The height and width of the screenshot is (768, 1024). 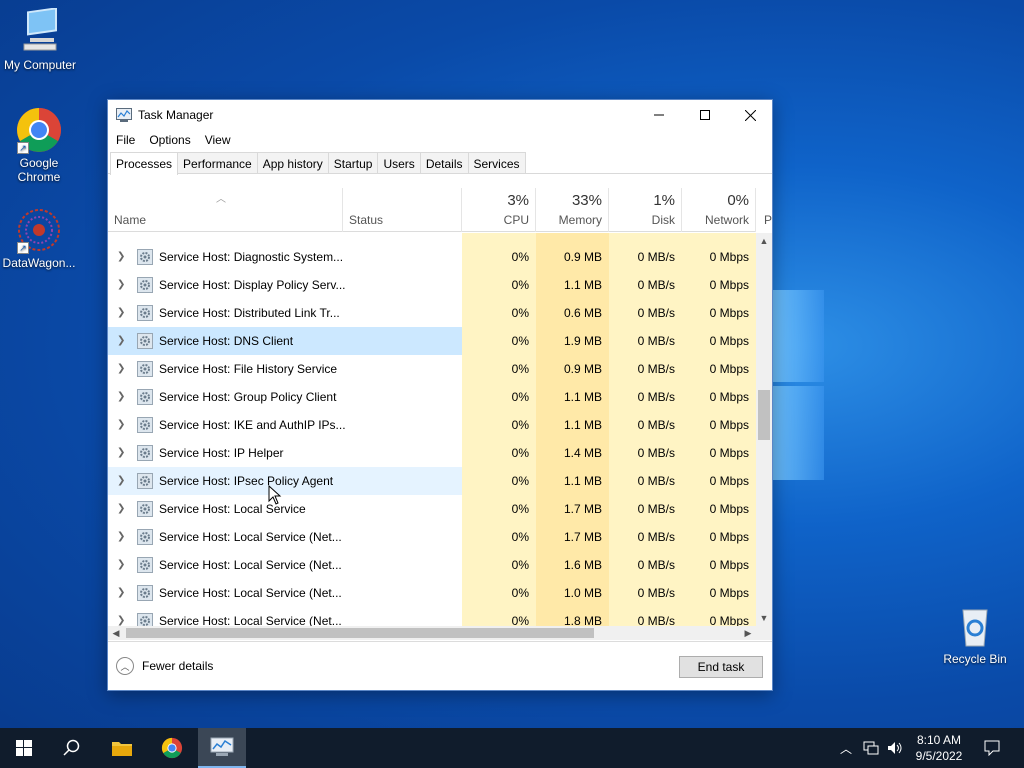 I want to click on menu-options: Options, so click(x=169, y=140).